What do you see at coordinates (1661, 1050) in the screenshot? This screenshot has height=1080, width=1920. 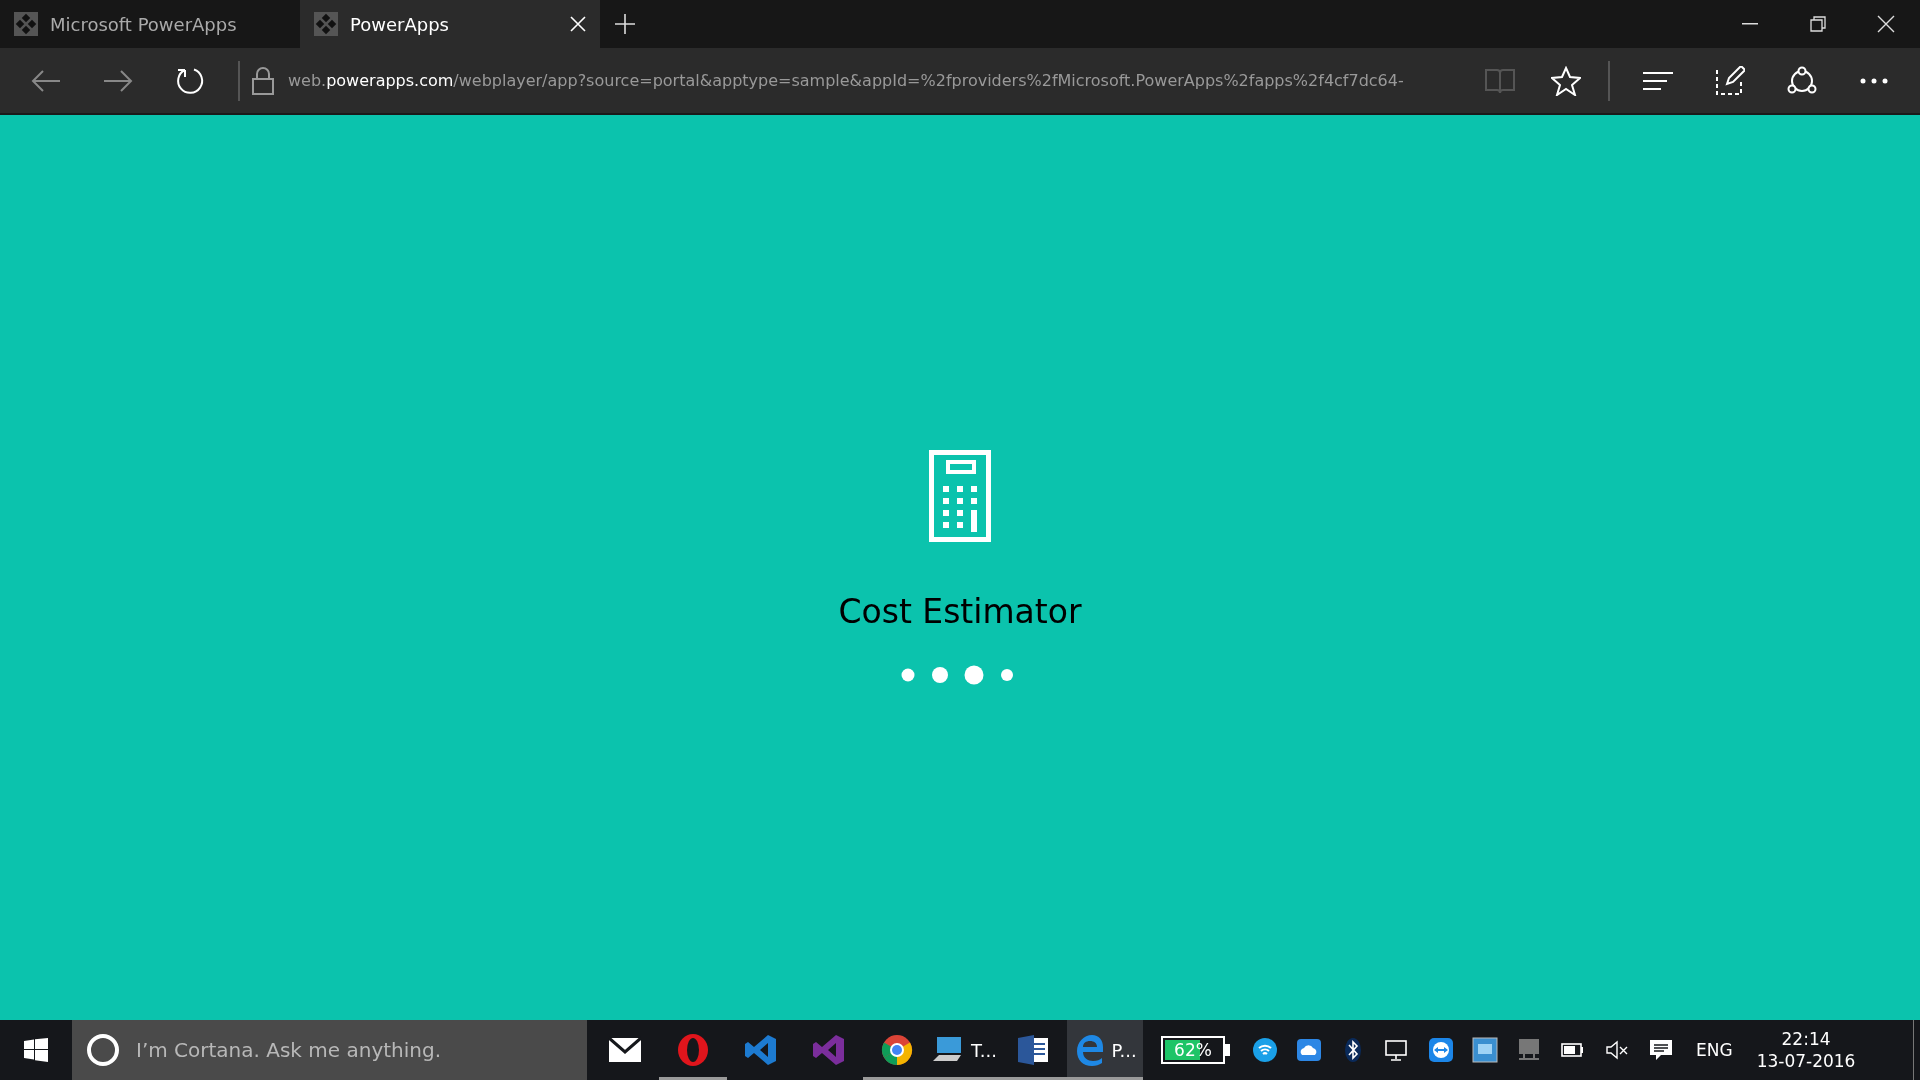 I see `notification-icon` at bounding box center [1661, 1050].